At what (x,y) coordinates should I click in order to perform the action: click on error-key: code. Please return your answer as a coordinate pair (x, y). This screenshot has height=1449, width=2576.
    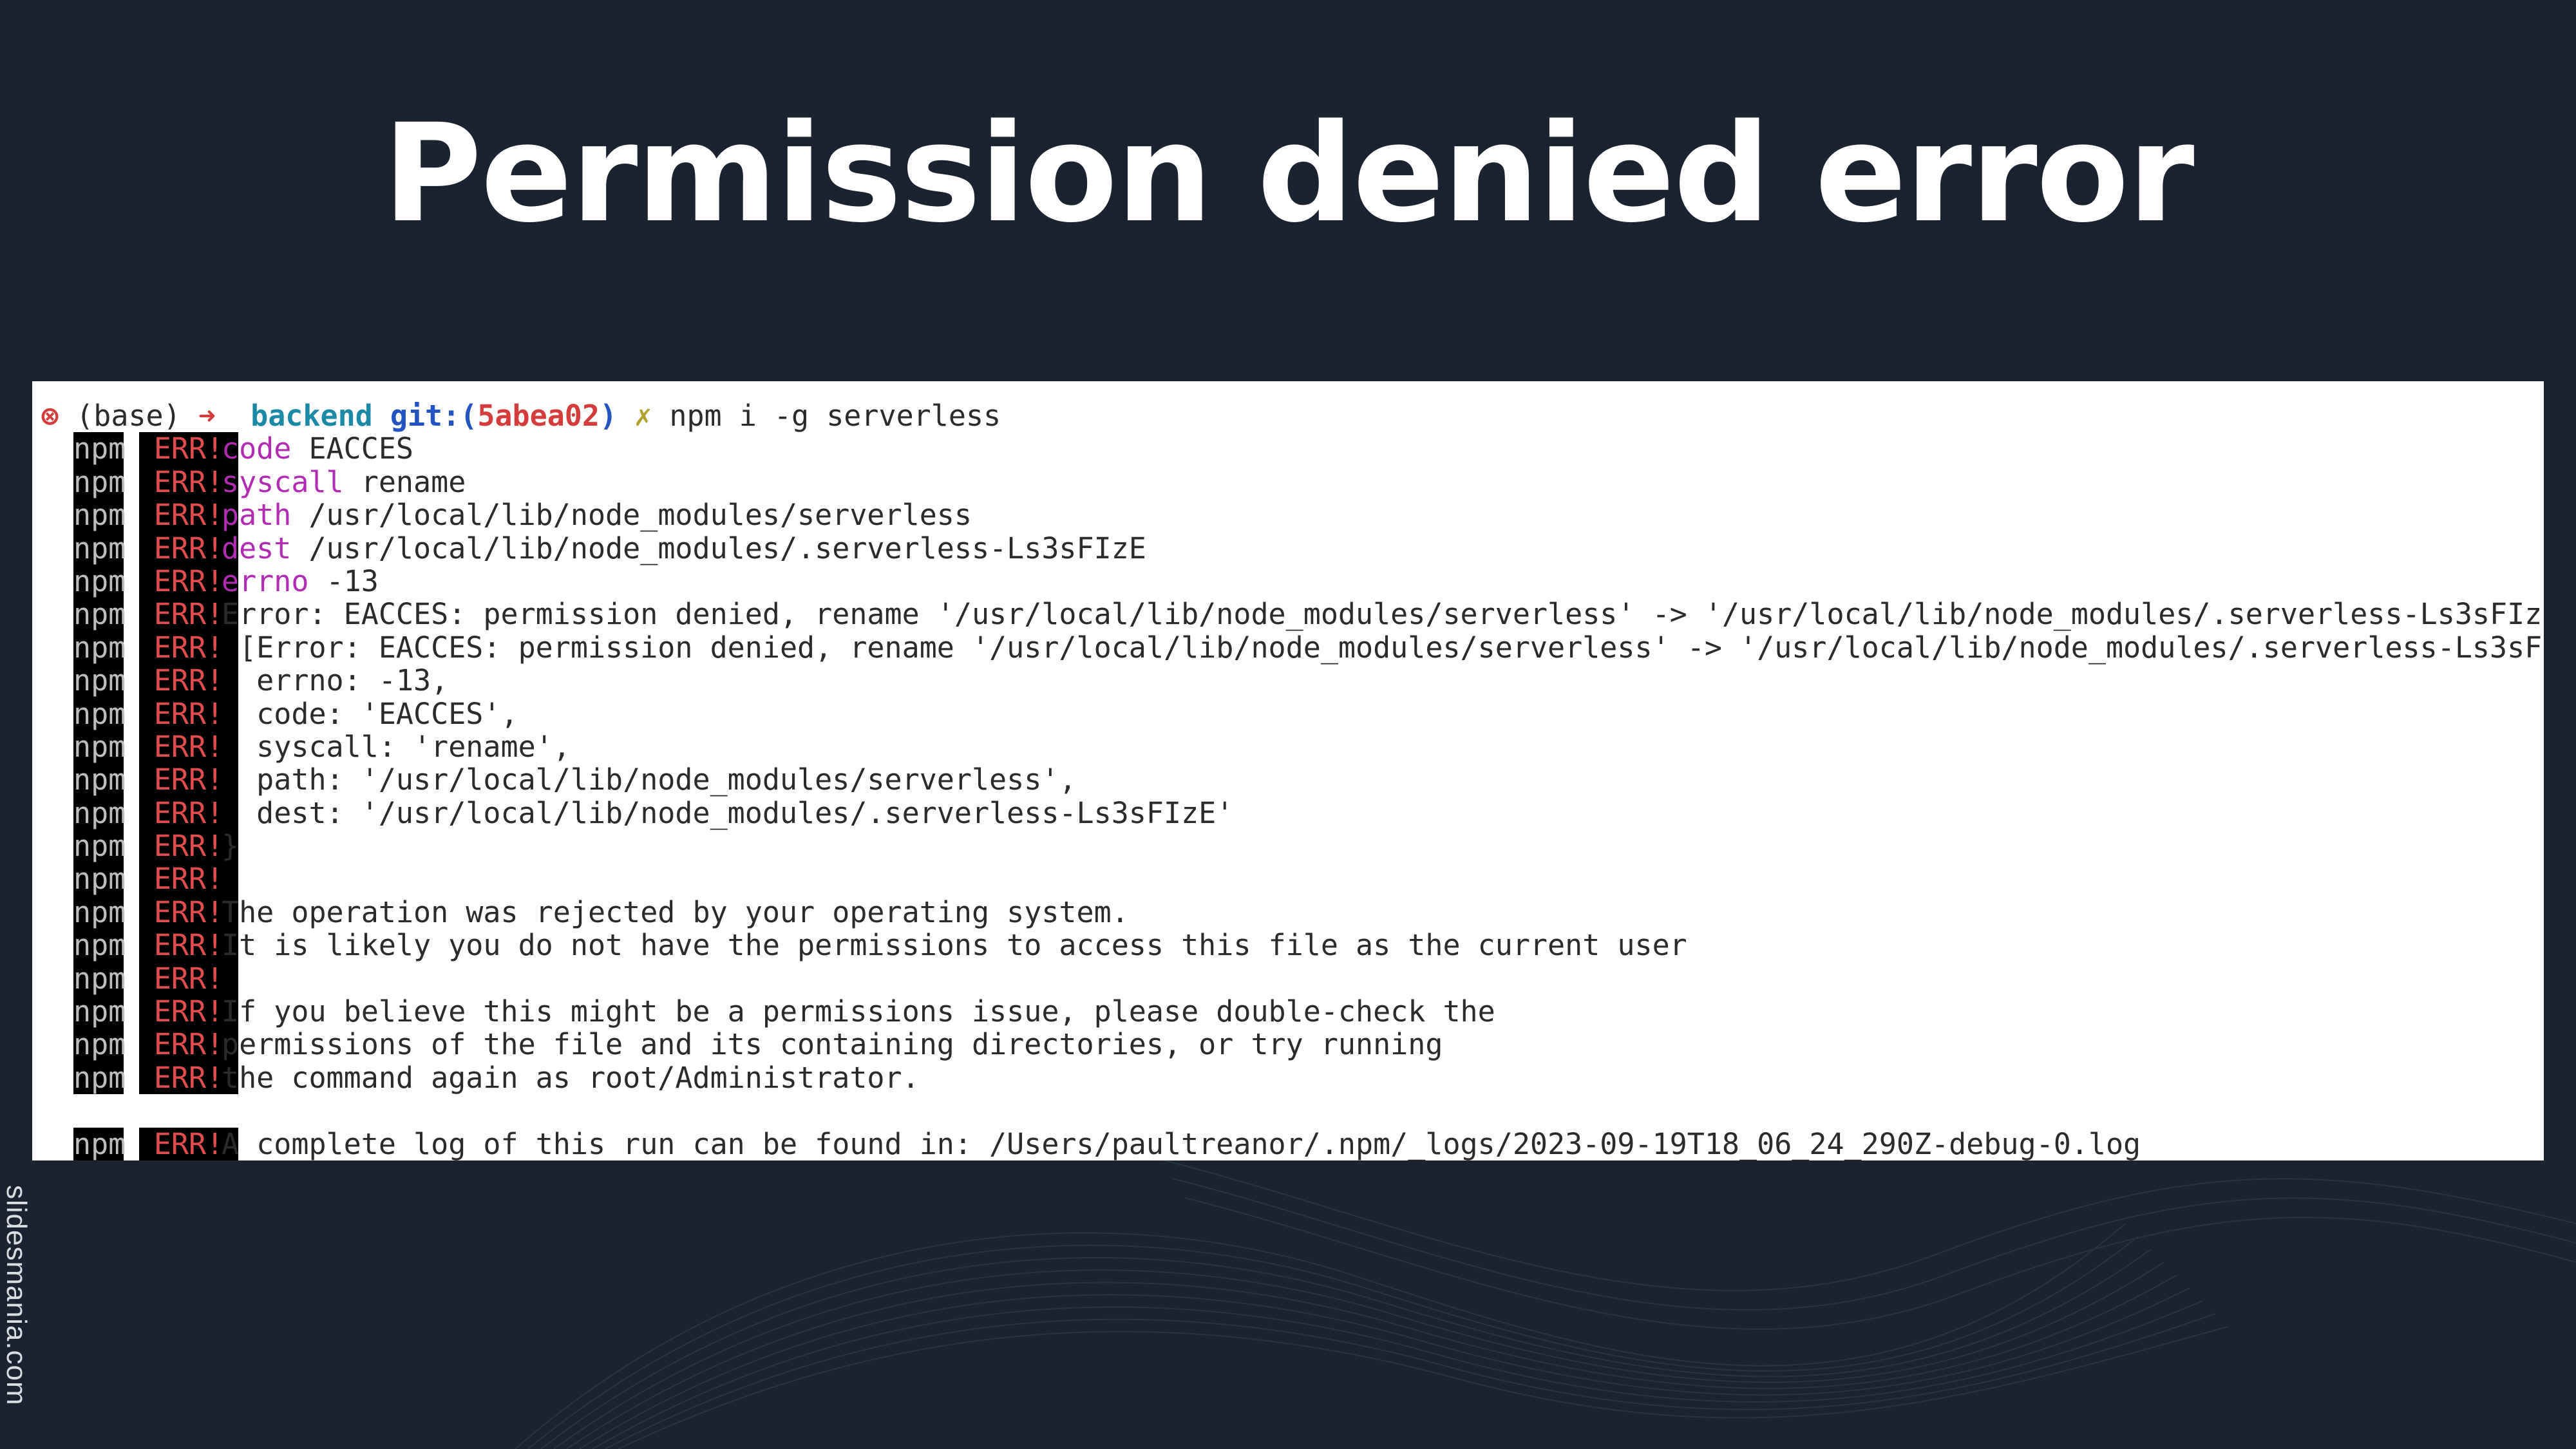
    Looking at the image, I should click on (257, 448).